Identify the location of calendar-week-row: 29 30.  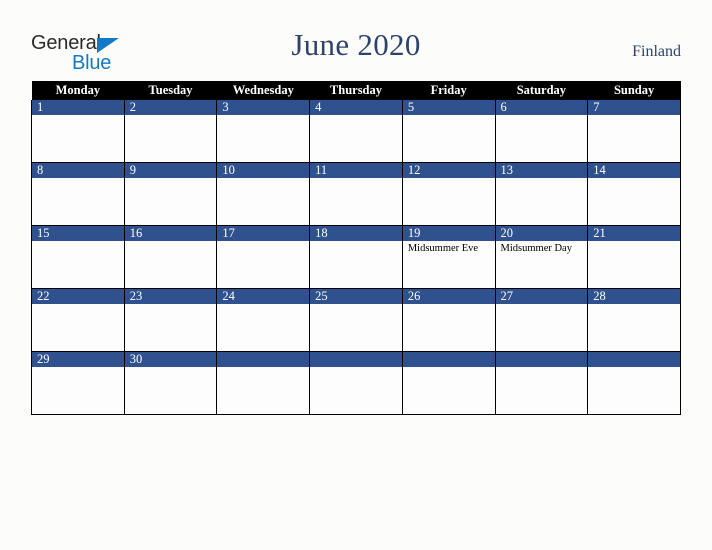
(356, 383).